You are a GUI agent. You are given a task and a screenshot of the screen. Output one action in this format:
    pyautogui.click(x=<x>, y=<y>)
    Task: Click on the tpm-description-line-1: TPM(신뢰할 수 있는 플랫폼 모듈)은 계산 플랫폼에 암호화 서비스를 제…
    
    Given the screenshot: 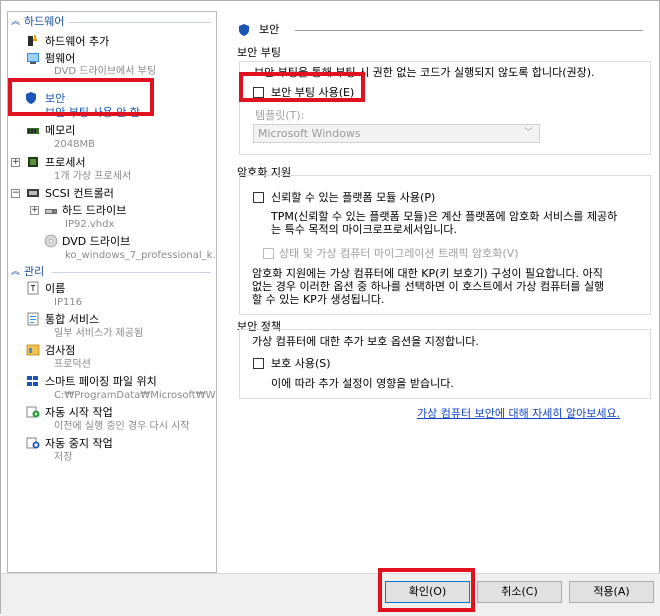 What is the action you would take?
    pyautogui.click(x=444, y=216)
    